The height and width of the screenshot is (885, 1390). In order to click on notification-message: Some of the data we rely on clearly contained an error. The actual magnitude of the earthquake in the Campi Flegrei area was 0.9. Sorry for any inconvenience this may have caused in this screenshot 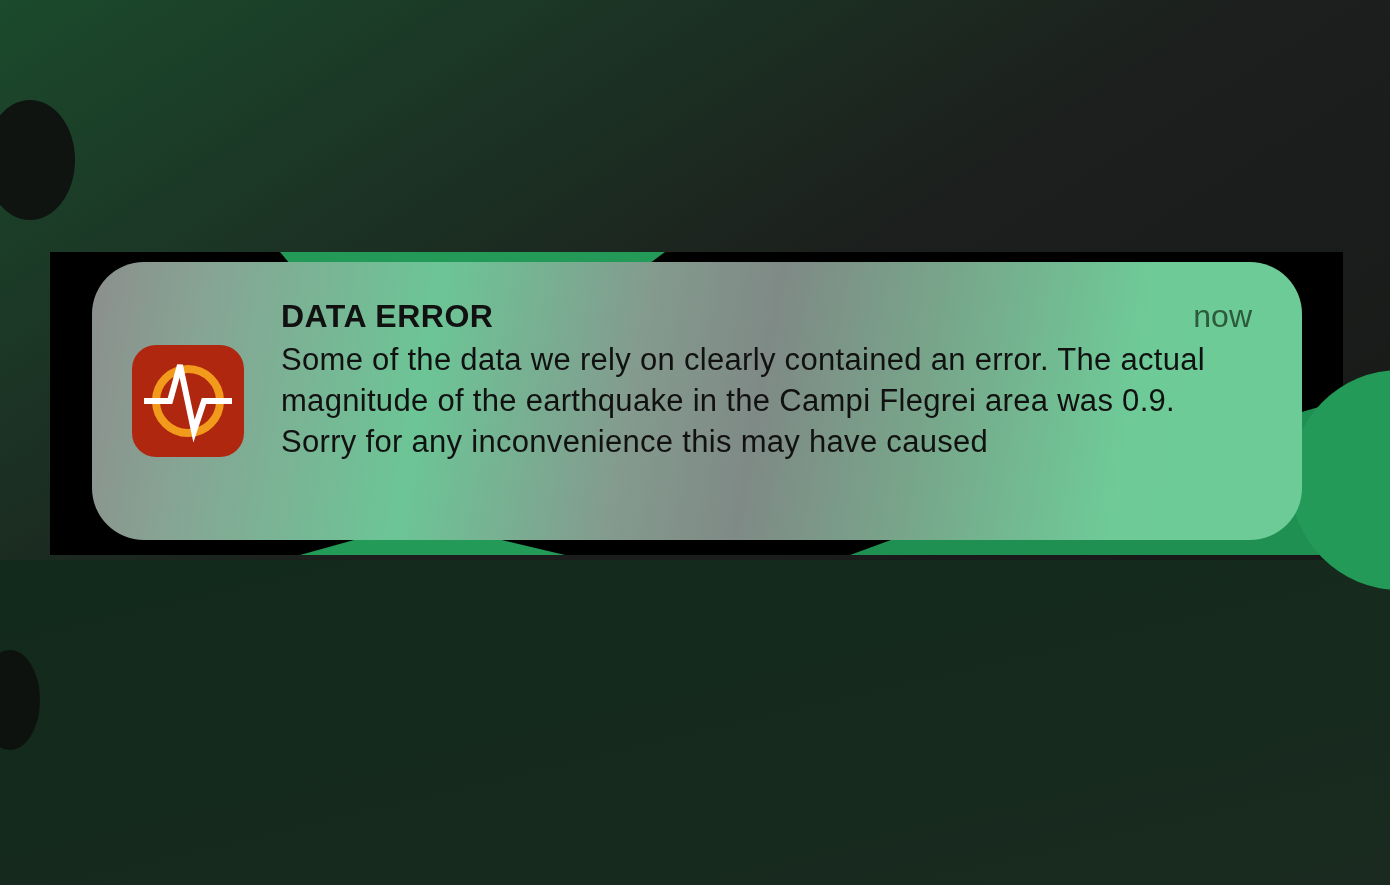, I will do `click(743, 401)`.